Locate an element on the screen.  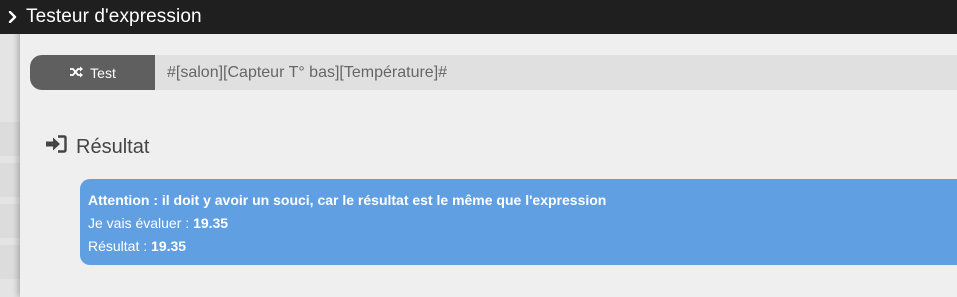
result-heading-label: Résultat is located at coordinates (113, 146).